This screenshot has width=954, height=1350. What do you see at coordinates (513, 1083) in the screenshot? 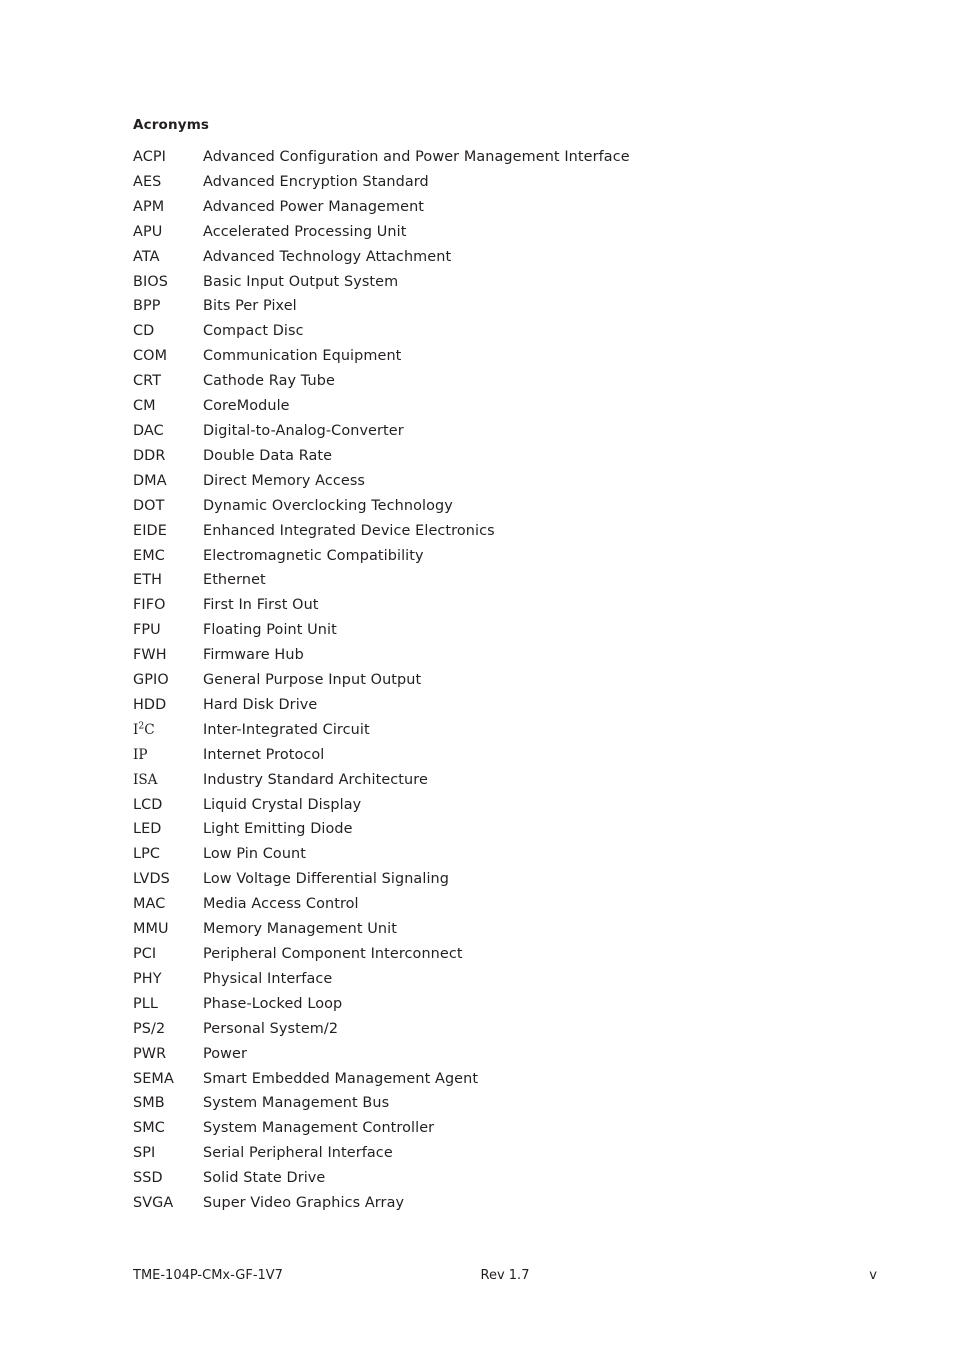
I see `acronym-row: SEMA Smart Embedded Management Agent` at bounding box center [513, 1083].